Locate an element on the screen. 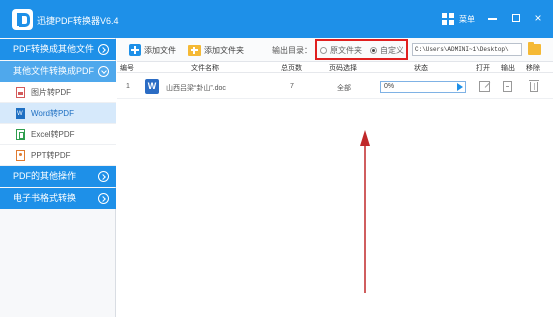 This screenshot has height=317, width=553. sidebar-section-ebook-convert: 电子书格式转换 is located at coordinates (58, 198).